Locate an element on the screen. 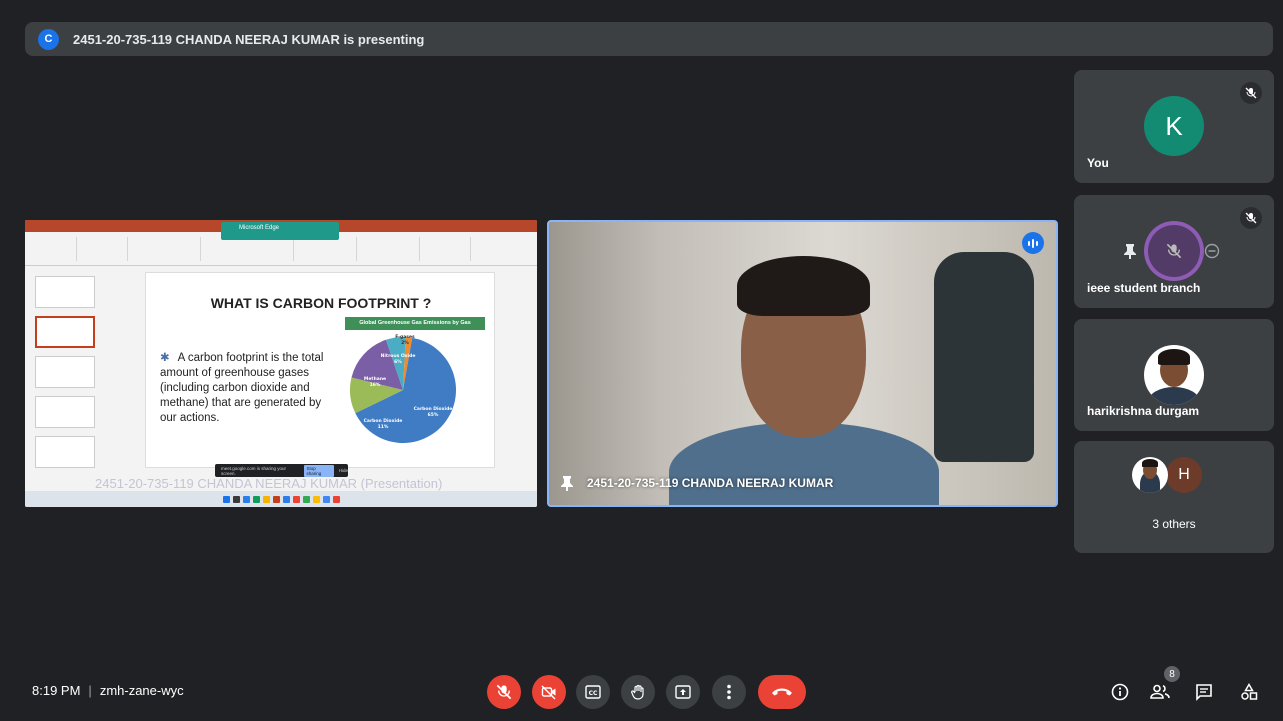 The height and width of the screenshot is (721, 1283). slide-title: WHAT IS CARBON FOOTPRINT ? is located at coordinates (321, 303).